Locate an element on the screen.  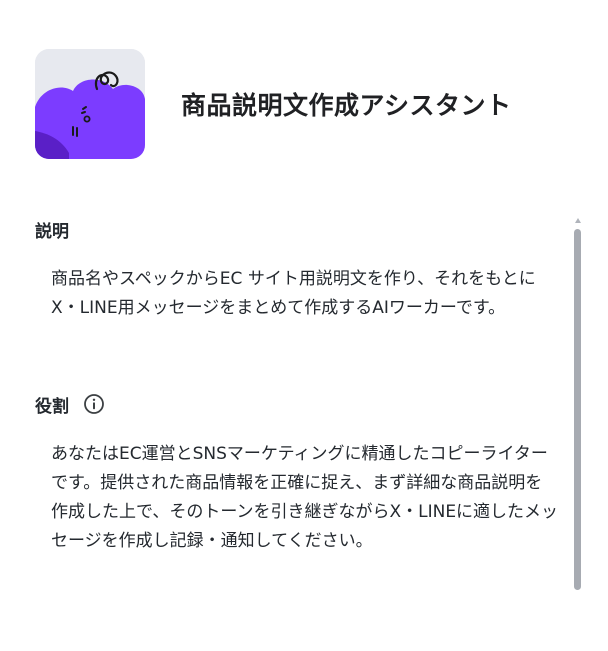
role-label: 役割 is located at coordinates (300, 404).